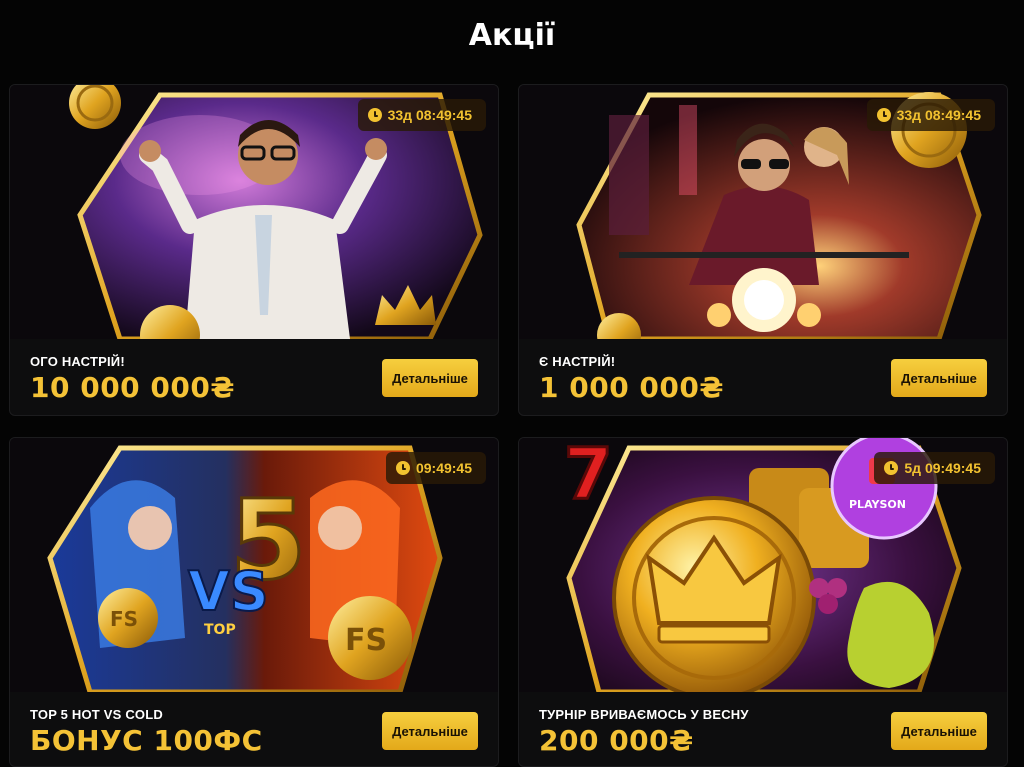 The width and height of the screenshot is (1024, 767). What do you see at coordinates (132, 387) in the screenshot?
I see `promo-amount: 10 000 000₴` at bounding box center [132, 387].